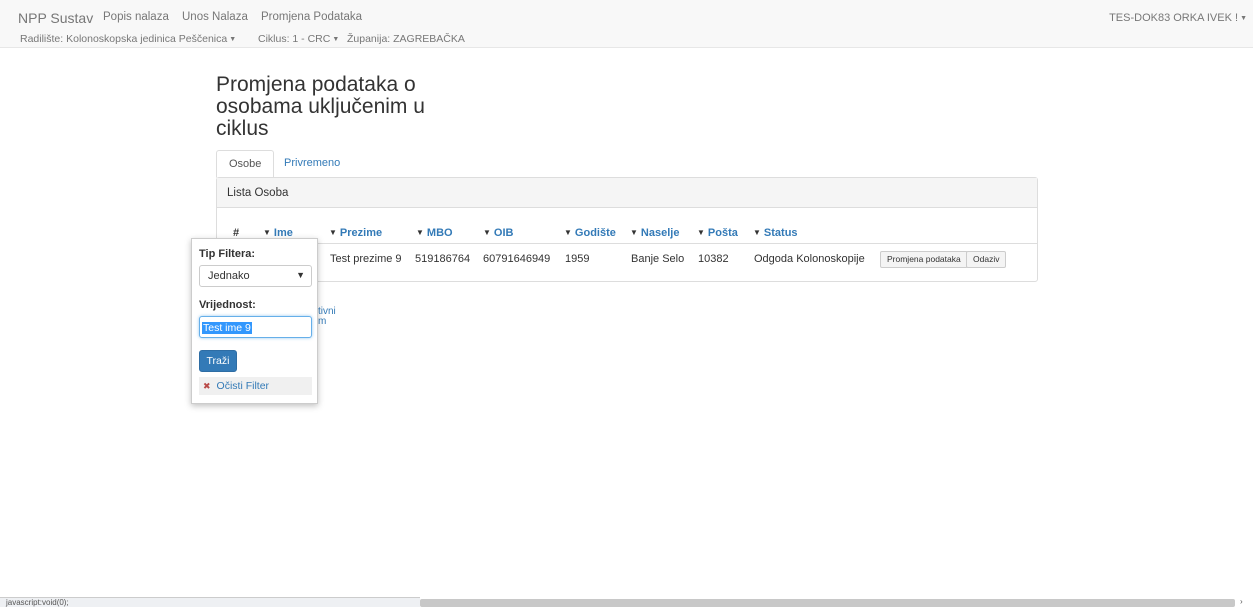 This screenshot has width=1253, height=607. I want to click on cell-status: Odgoda Kolonoskopije, so click(809, 259).